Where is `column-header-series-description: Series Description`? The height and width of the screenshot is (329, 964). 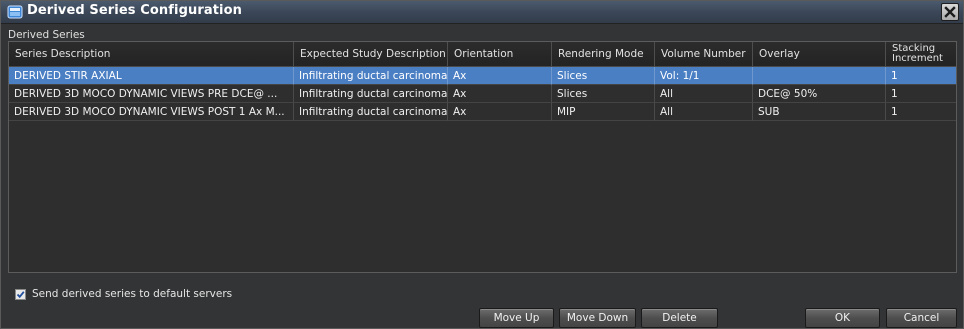
column-header-series-description: Series Description is located at coordinates (151, 54).